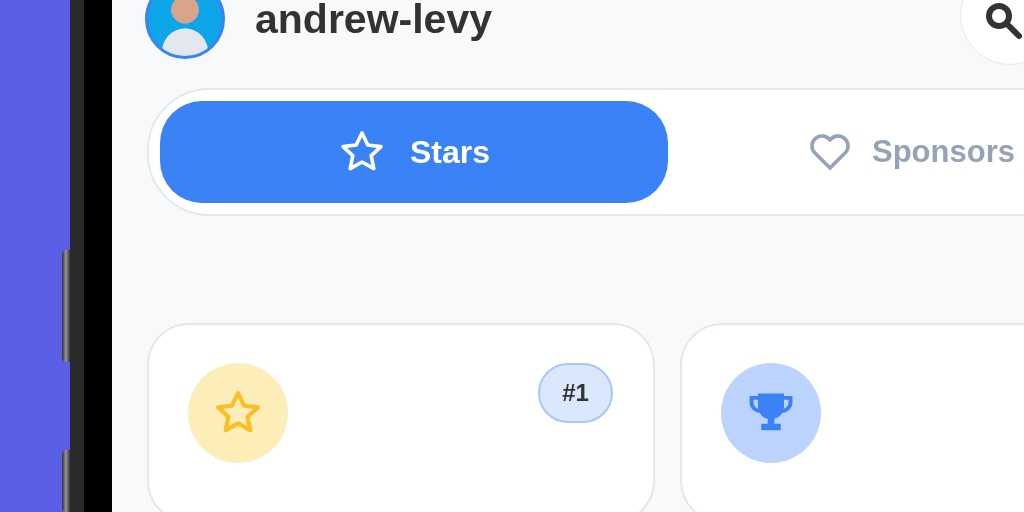  What do you see at coordinates (414, 152) in the screenshot?
I see `tab: Stars` at bounding box center [414, 152].